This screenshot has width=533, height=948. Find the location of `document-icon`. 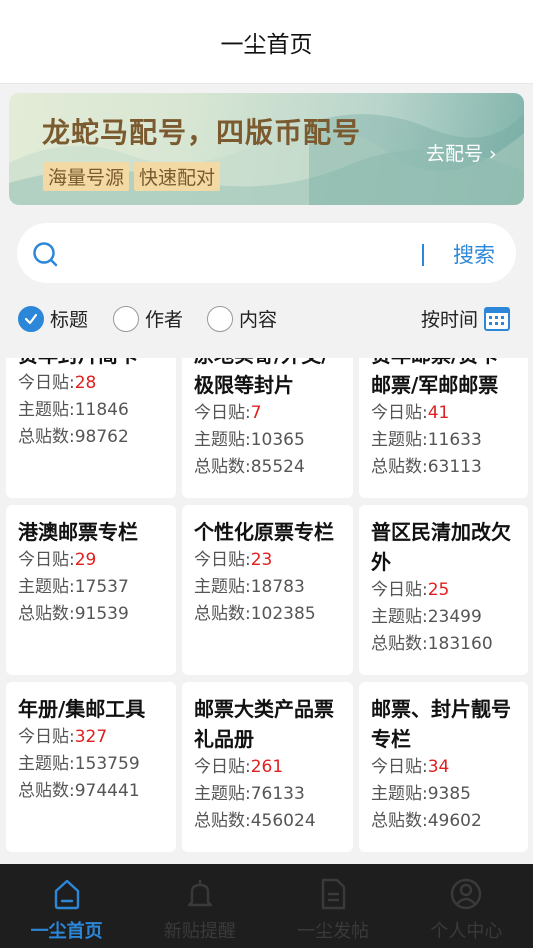

document-icon is located at coordinates (333, 894).